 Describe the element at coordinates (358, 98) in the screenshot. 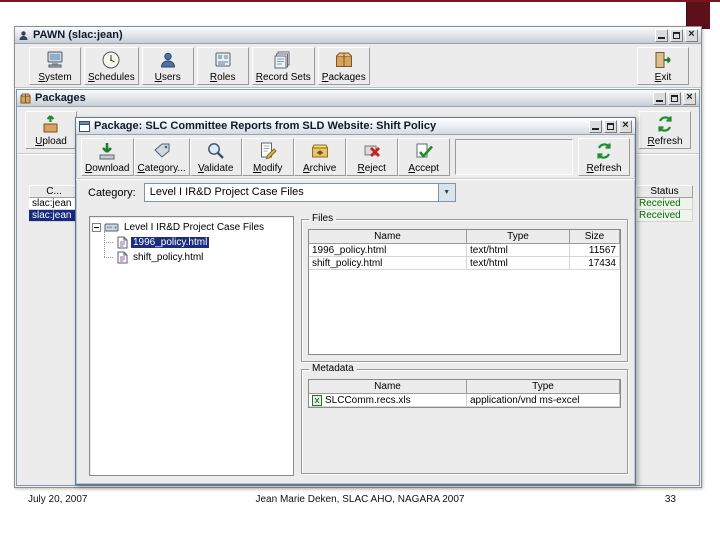

I see `packages-titlebar: Packages` at that location.